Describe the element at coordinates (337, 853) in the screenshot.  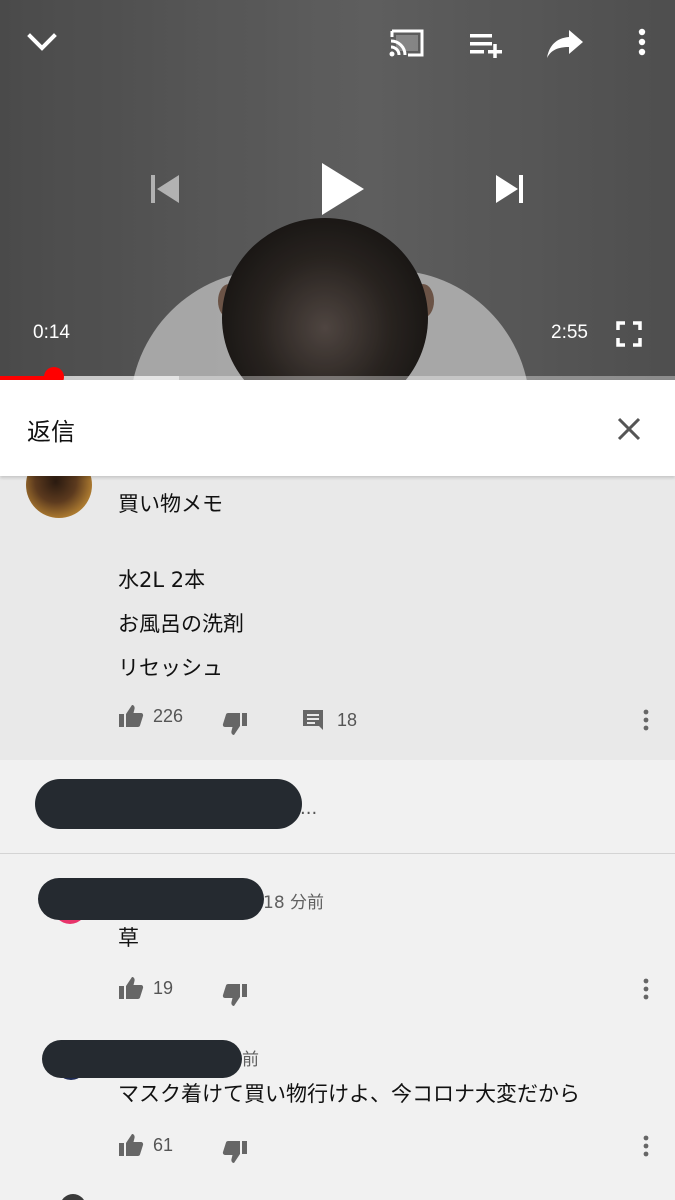
I see `divider` at that location.